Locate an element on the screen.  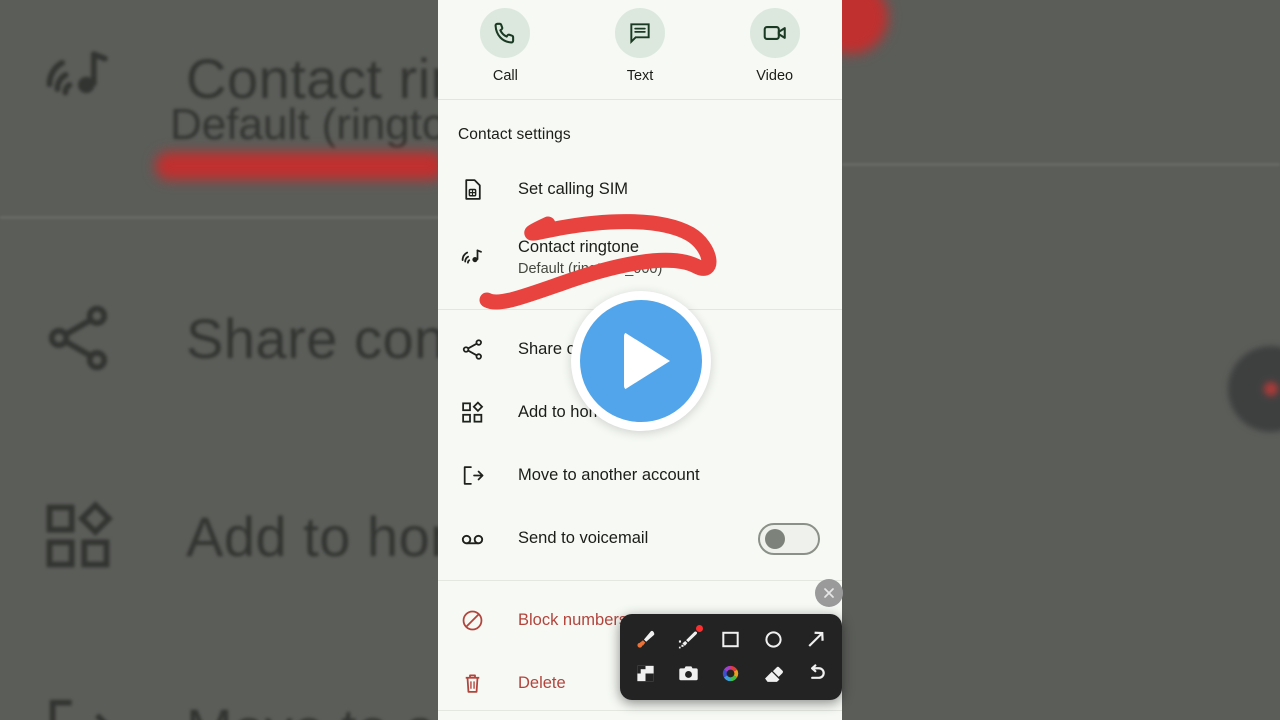
circle-icon is located at coordinates (773, 639).